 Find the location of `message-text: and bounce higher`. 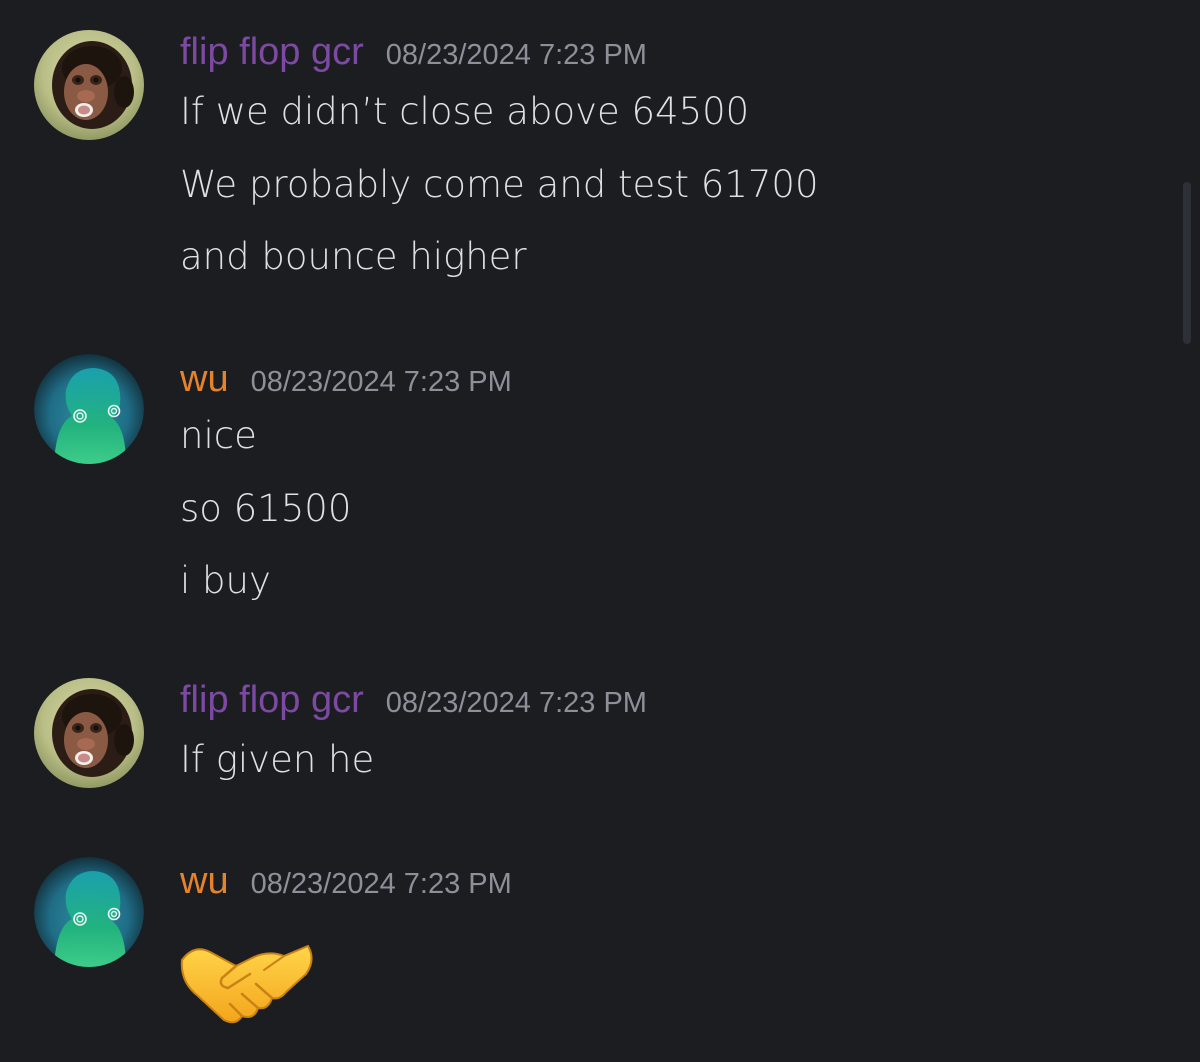

message-text: and bounce higher is located at coordinates (353, 256).